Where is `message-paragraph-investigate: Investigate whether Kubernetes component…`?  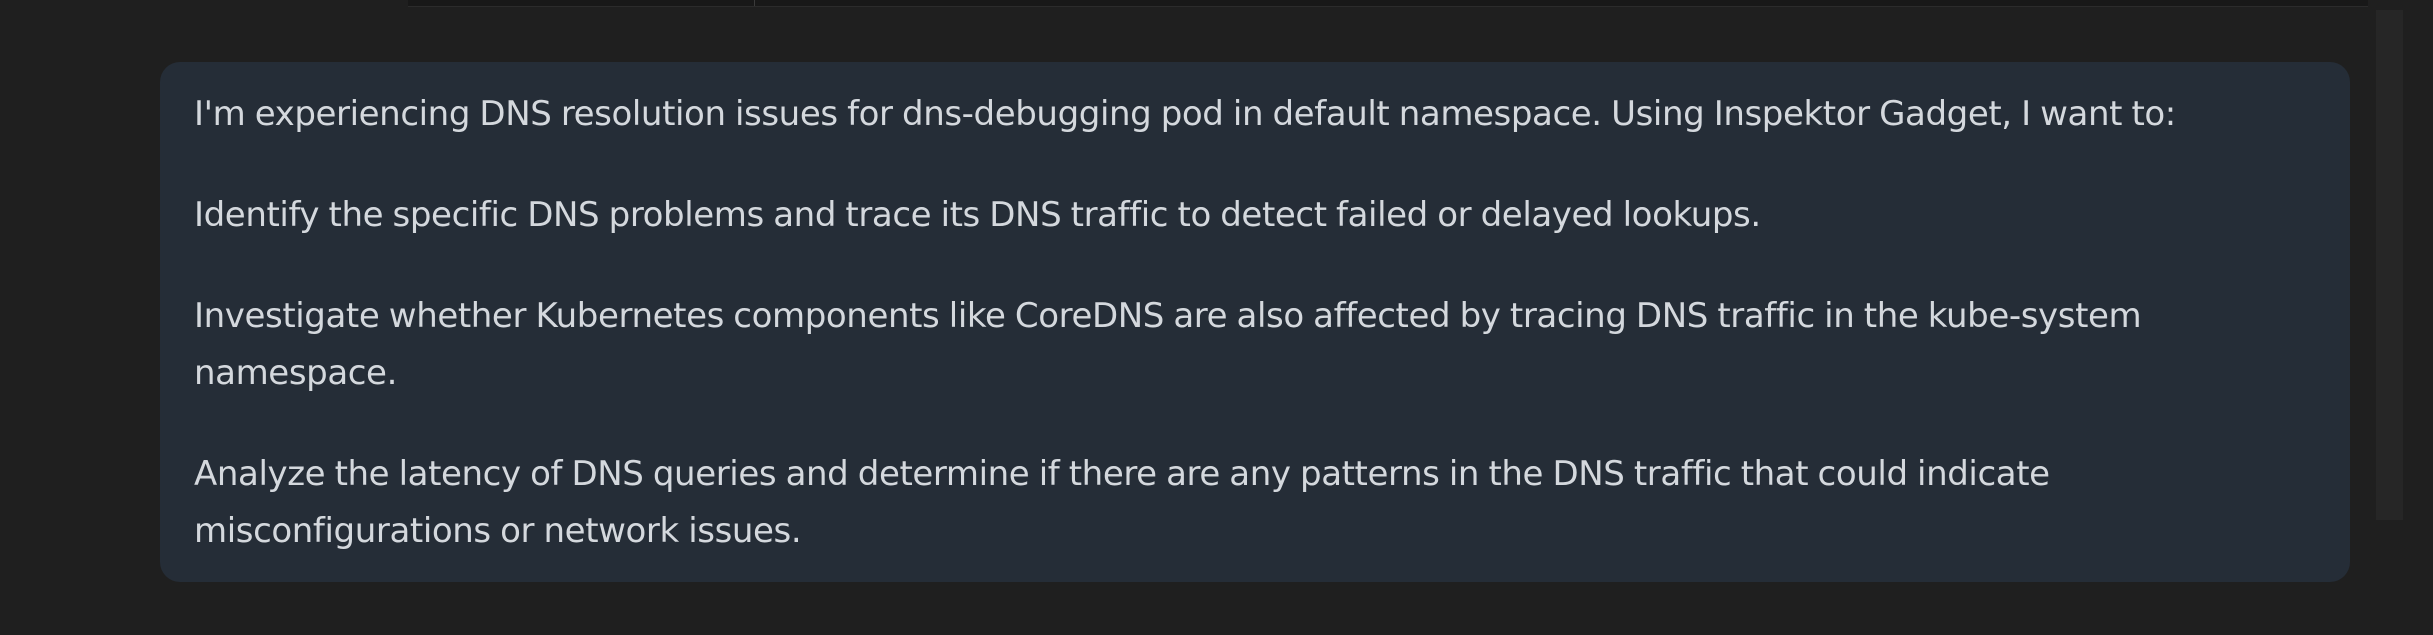
message-paragraph-investigate: Investigate whether Kubernetes component… is located at coordinates (1168, 344).